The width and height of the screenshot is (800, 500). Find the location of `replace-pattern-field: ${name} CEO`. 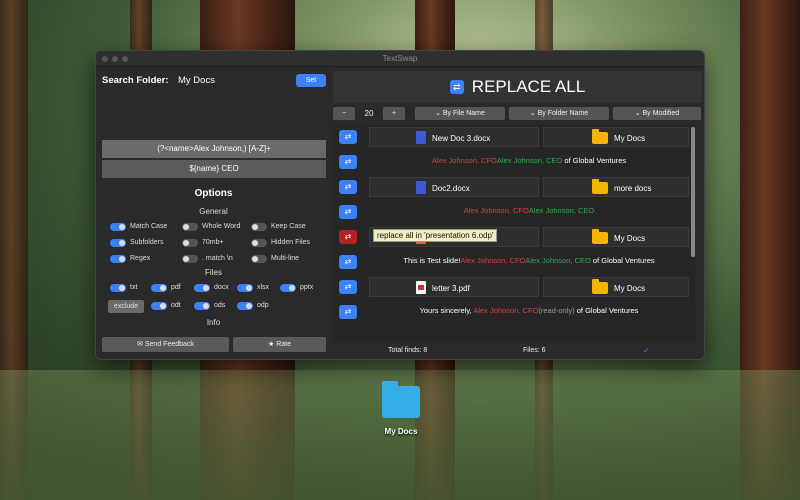

replace-pattern-field: ${name} CEO is located at coordinates (214, 169).